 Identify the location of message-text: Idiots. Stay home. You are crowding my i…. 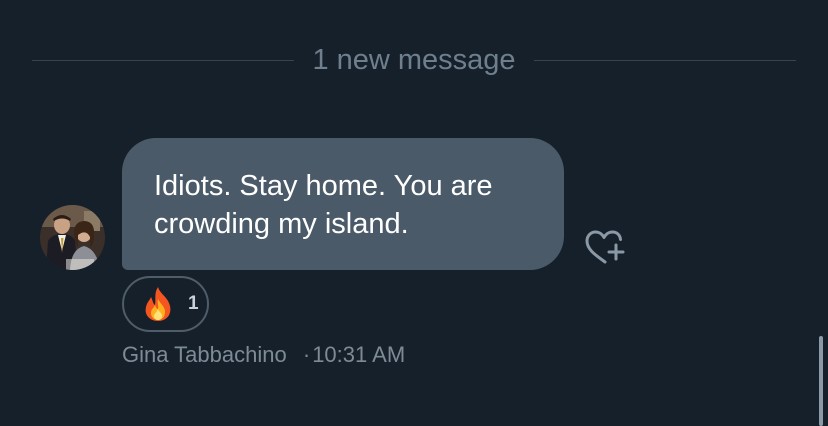
(323, 205).